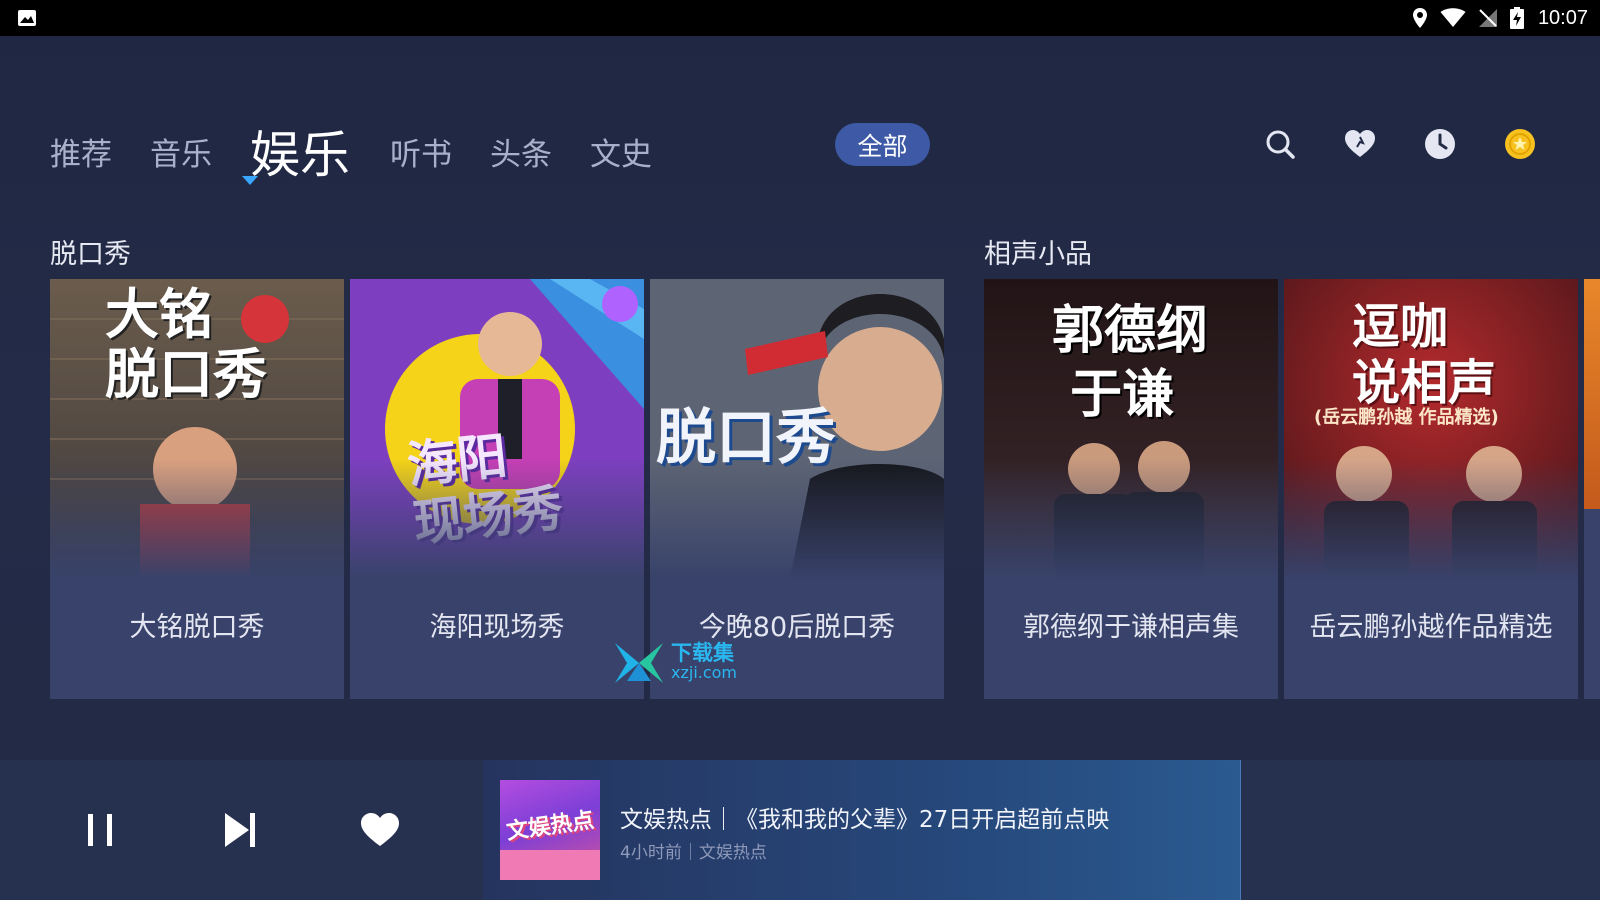 This screenshot has width=1600, height=900. Describe the element at coordinates (639, 663) in the screenshot. I see `watermark-icon` at that location.